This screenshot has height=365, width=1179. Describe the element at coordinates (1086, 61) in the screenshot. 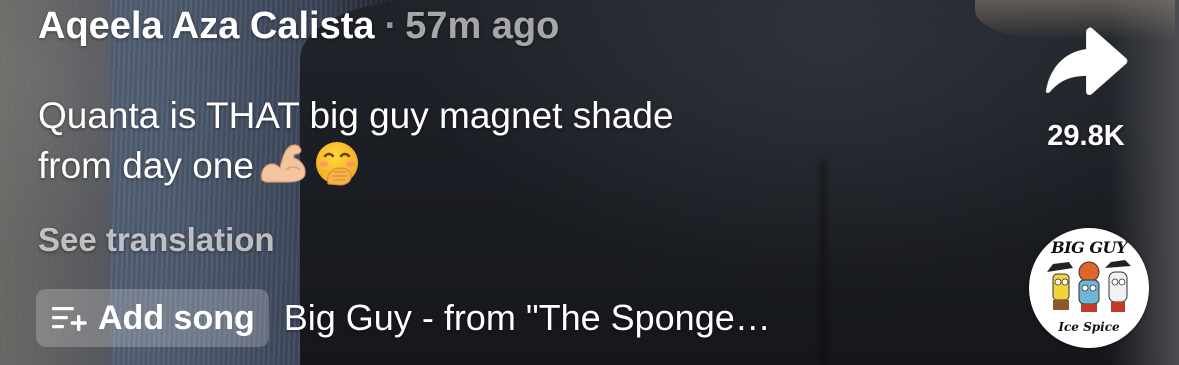

I see `share-arrow-icon` at that location.